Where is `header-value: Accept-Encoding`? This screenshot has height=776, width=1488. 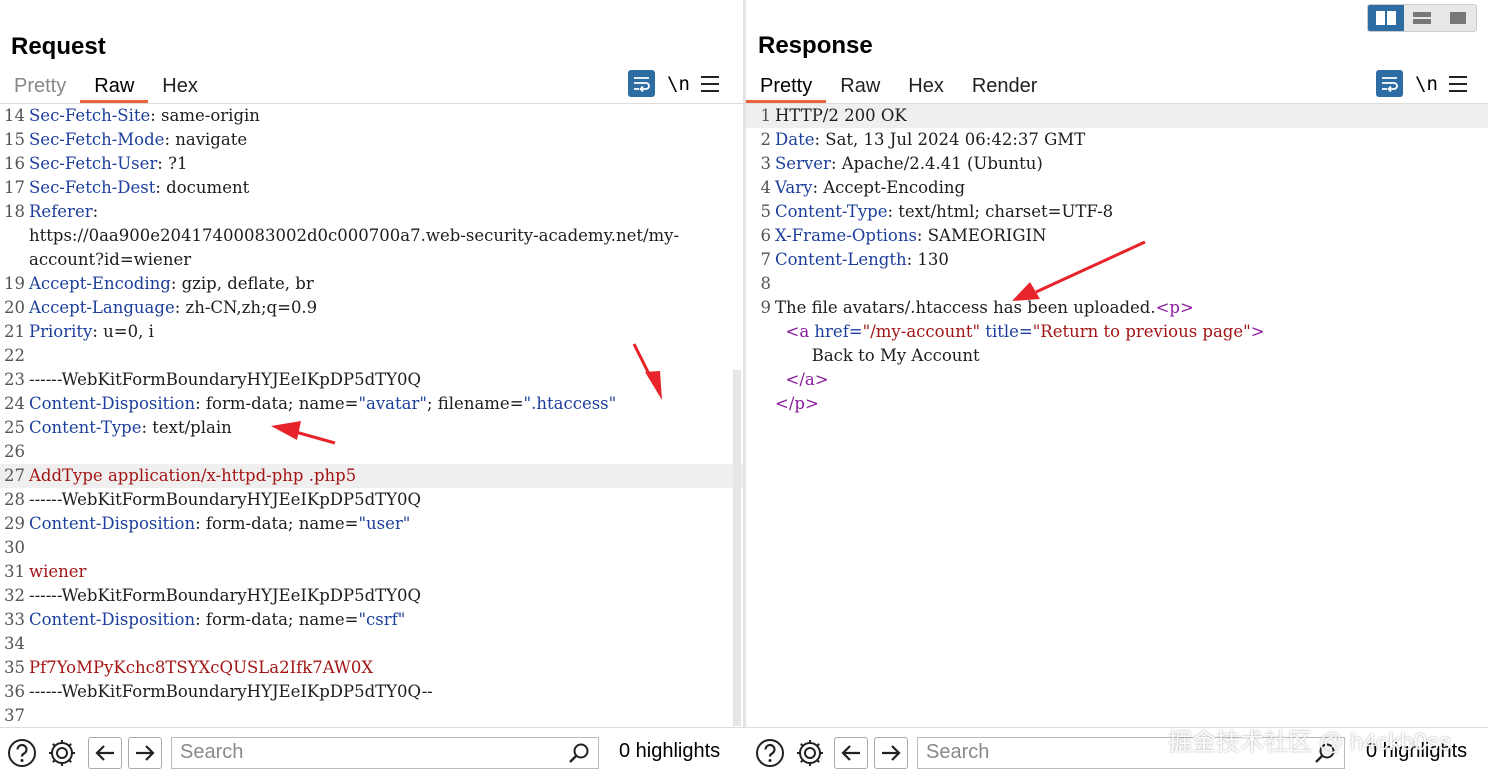
header-value: Accept-Encoding is located at coordinates (892, 187).